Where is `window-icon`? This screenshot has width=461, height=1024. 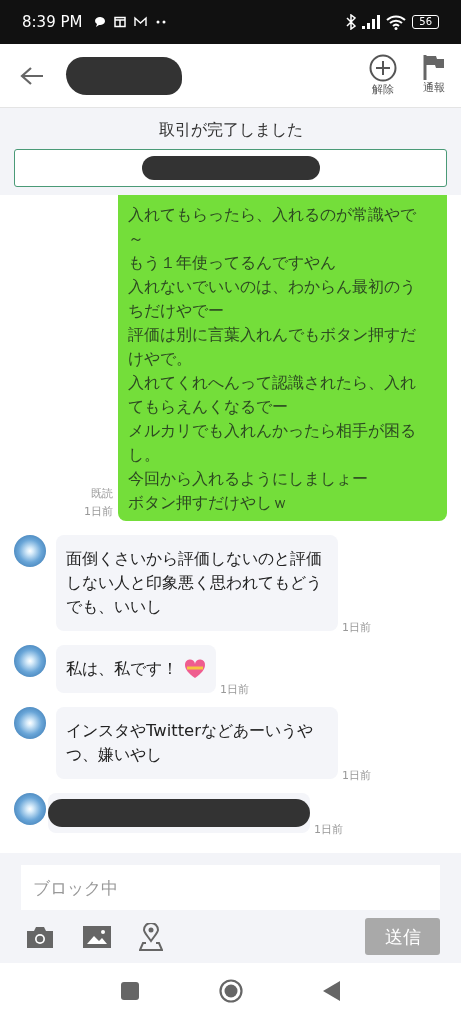
window-icon is located at coordinates (120, 22).